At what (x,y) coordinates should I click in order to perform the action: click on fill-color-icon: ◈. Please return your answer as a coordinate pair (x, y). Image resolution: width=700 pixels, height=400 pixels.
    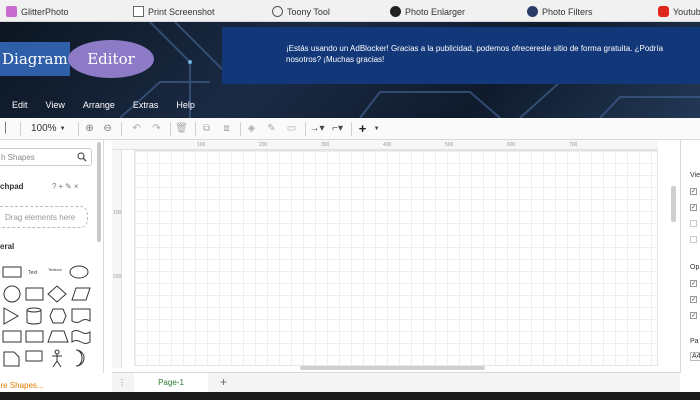
    Looking at the image, I should click on (252, 129).